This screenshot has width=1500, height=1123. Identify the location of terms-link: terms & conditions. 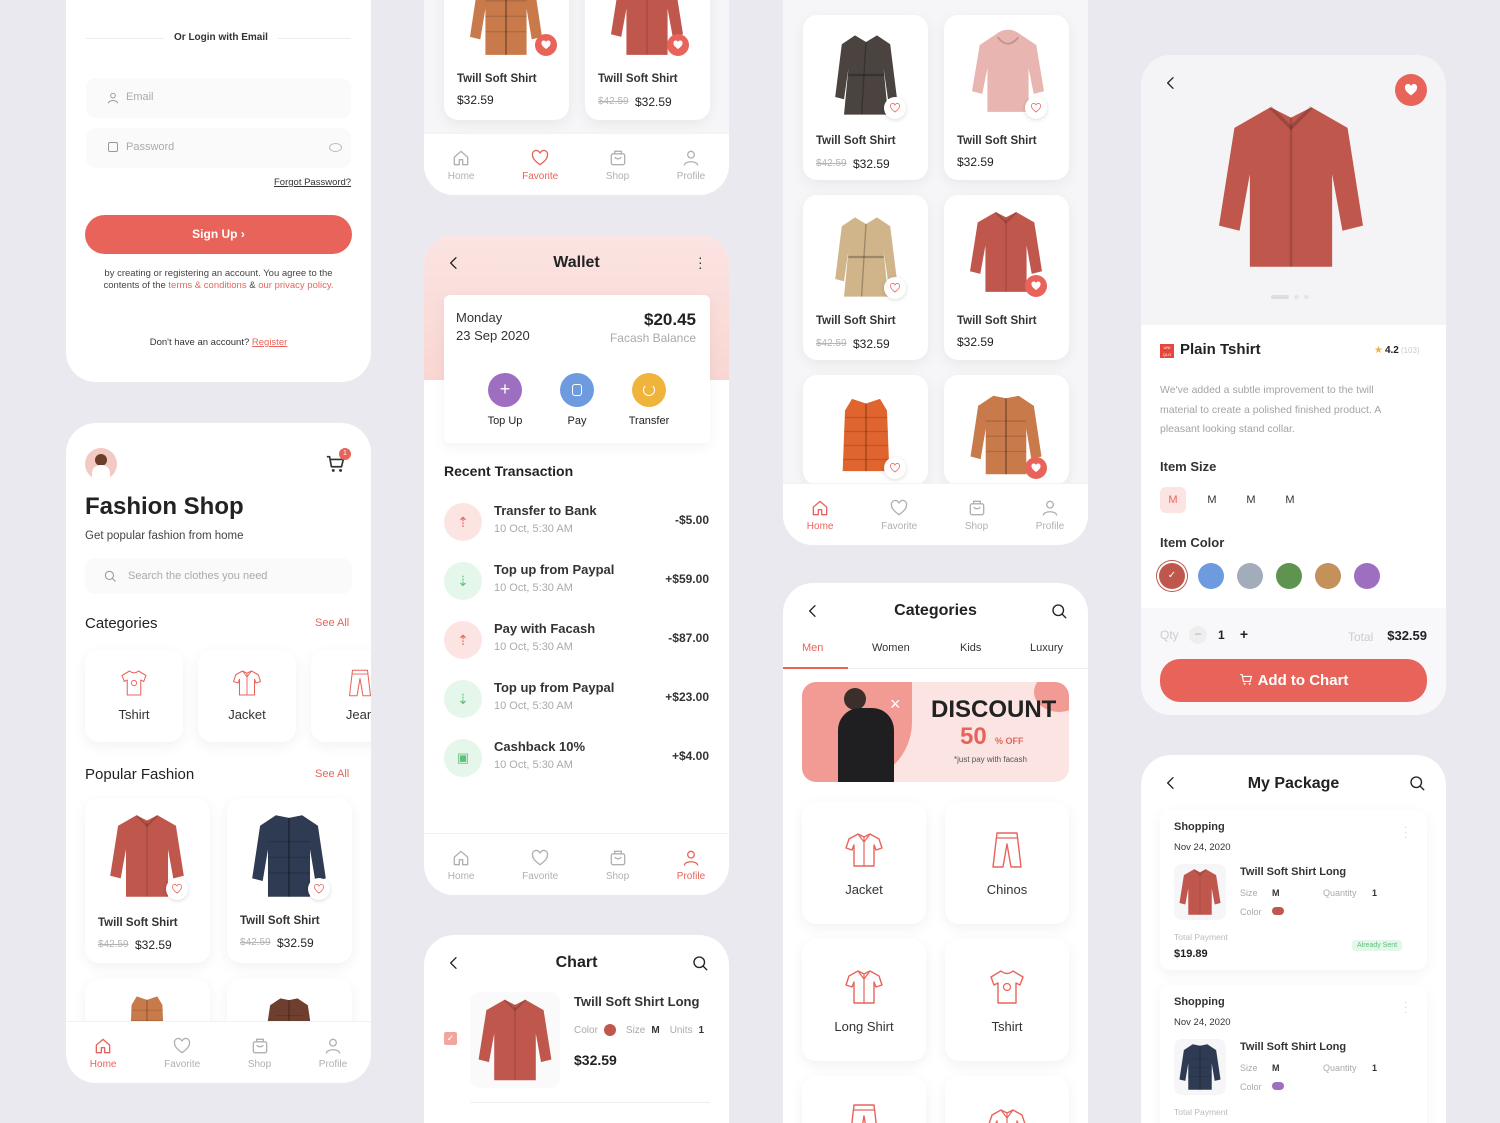
(207, 285).